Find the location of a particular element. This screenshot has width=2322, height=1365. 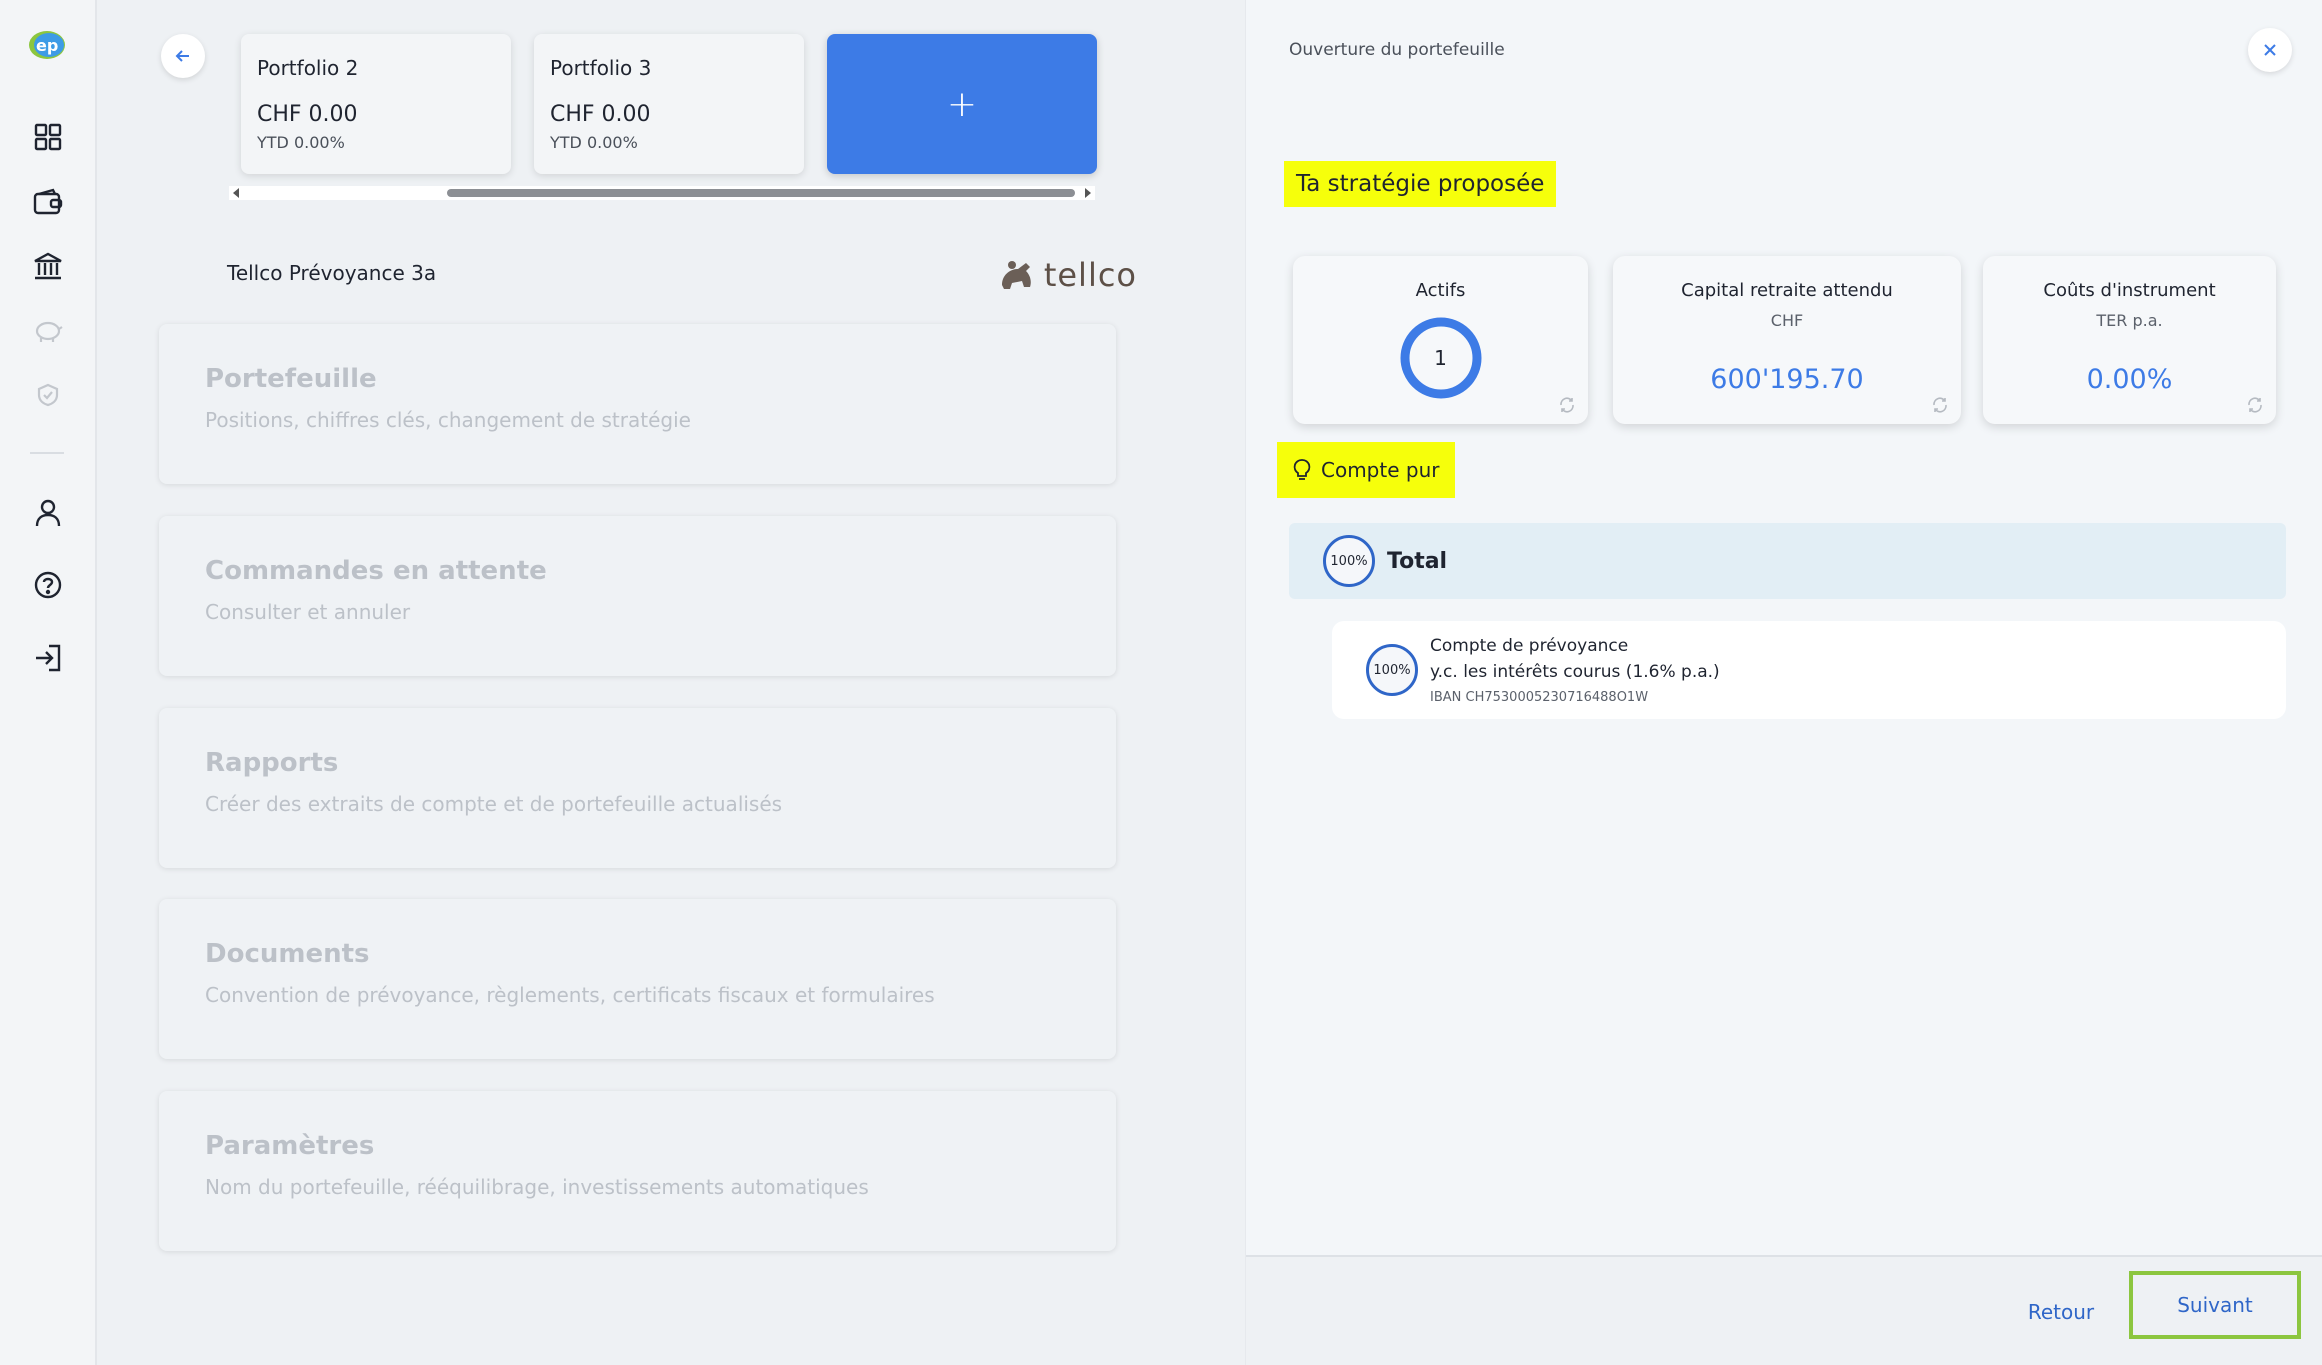

menu-card-title: Paramètres is located at coordinates (290, 1146).